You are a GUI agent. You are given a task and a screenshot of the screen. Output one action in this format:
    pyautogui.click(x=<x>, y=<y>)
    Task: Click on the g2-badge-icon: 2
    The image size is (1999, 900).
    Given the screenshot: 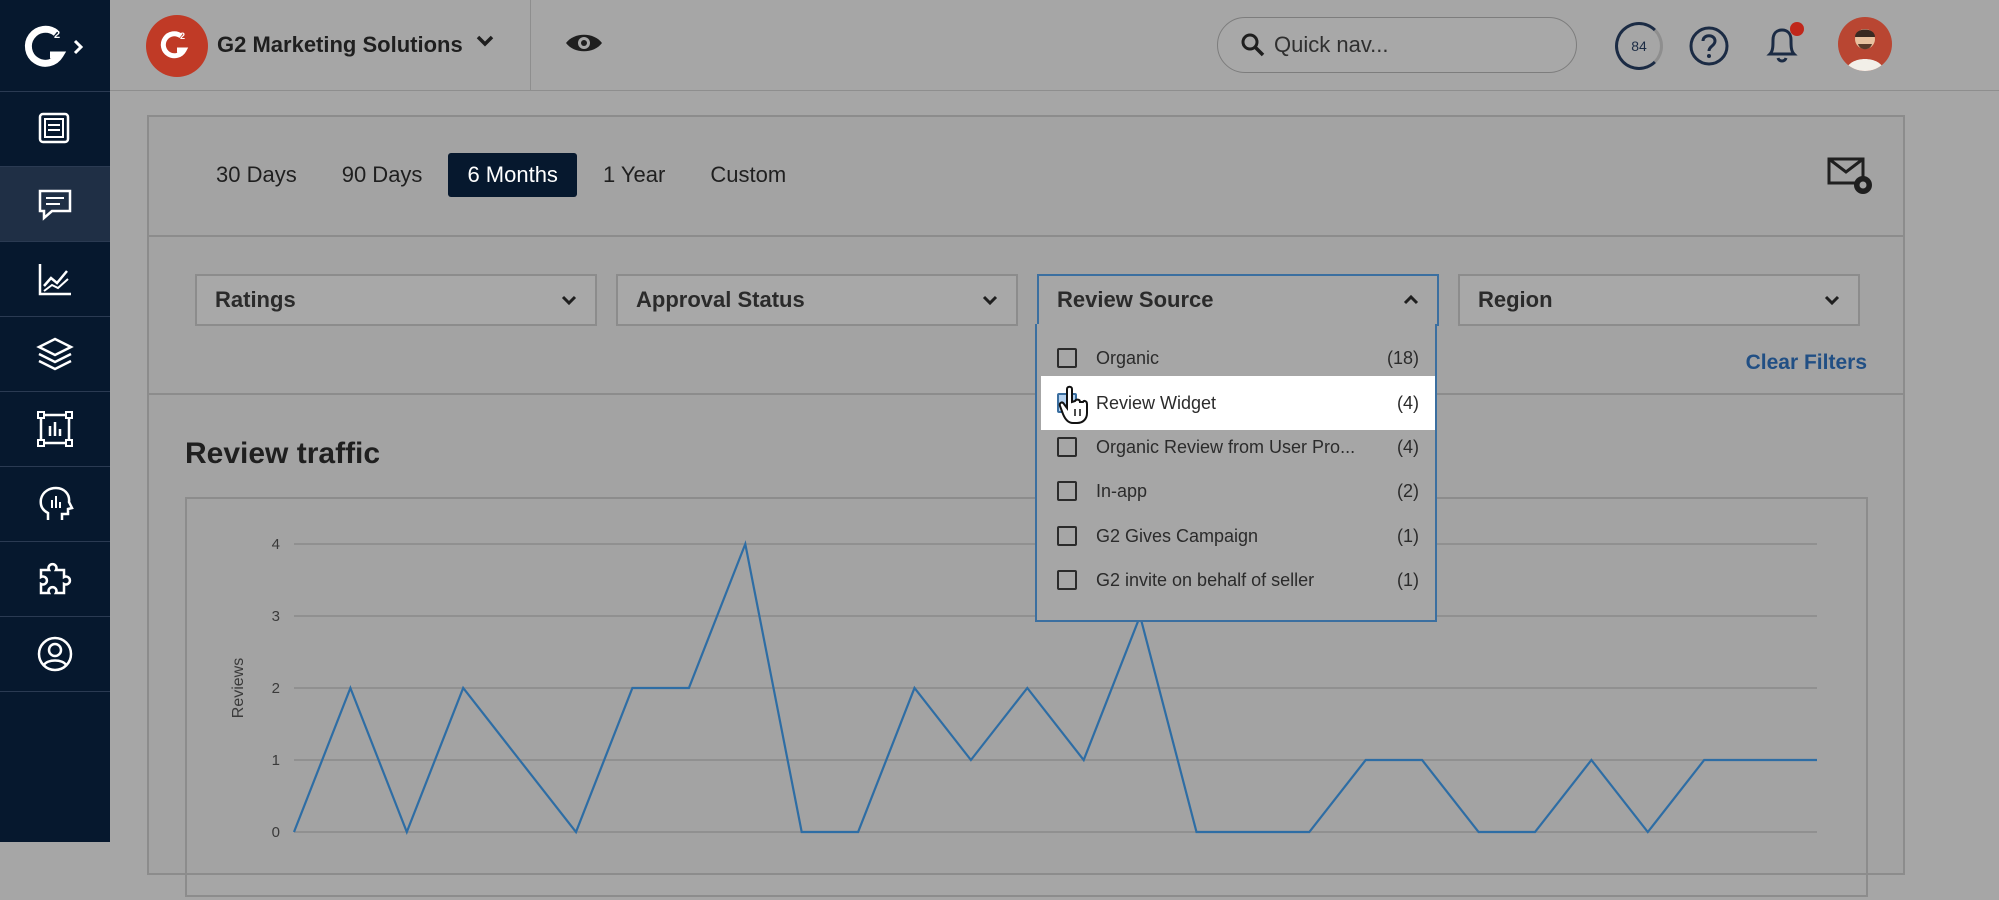 What is the action you would take?
    pyautogui.click(x=177, y=46)
    